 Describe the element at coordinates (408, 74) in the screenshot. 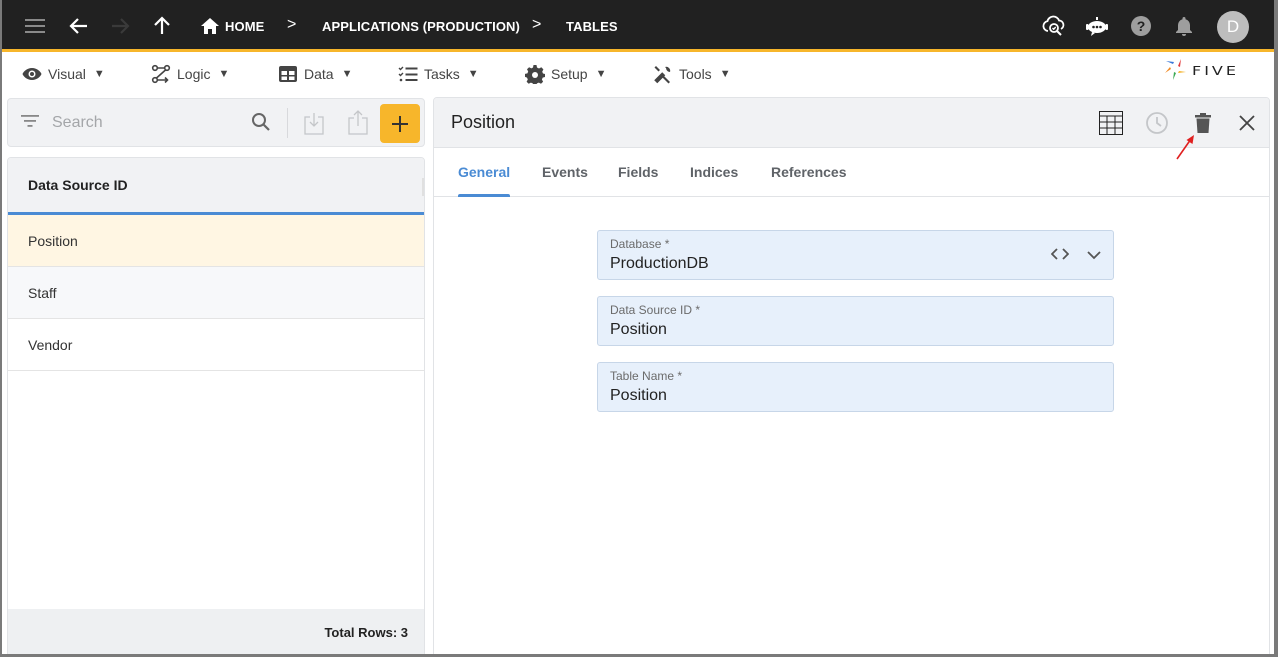

I see `checklist-icon` at that location.